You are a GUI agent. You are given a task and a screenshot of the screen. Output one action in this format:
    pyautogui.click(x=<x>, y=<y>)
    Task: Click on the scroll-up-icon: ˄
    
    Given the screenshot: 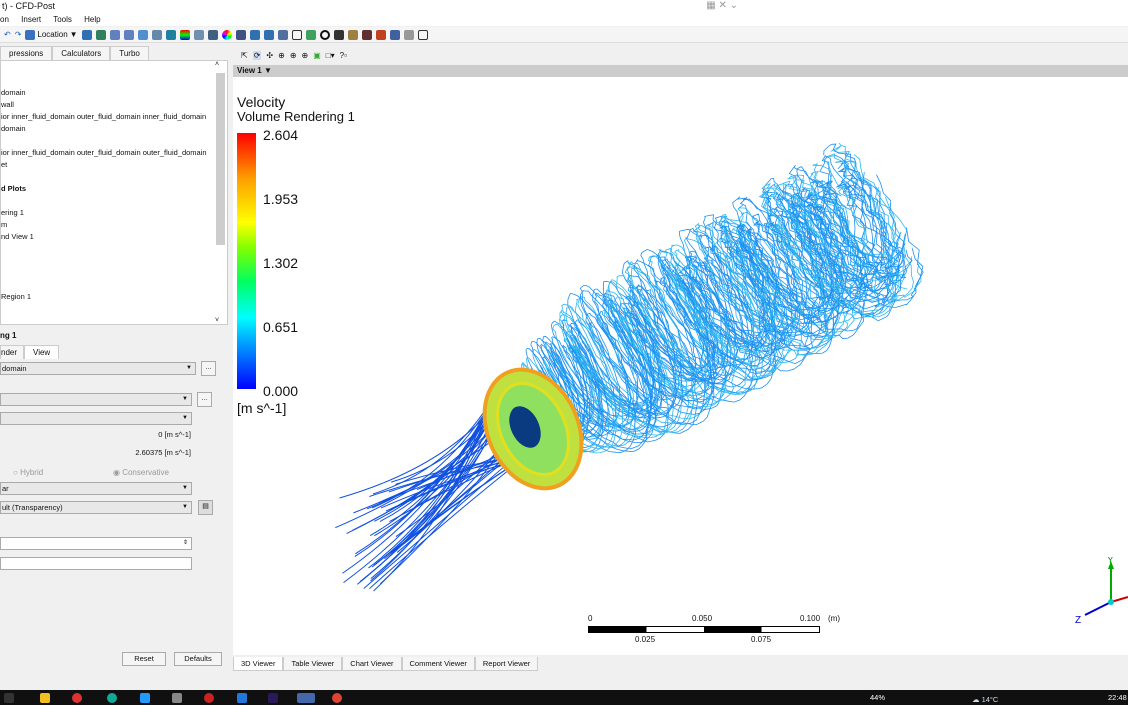 What is the action you would take?
    pyautogui.click(x=217, y=64)
    